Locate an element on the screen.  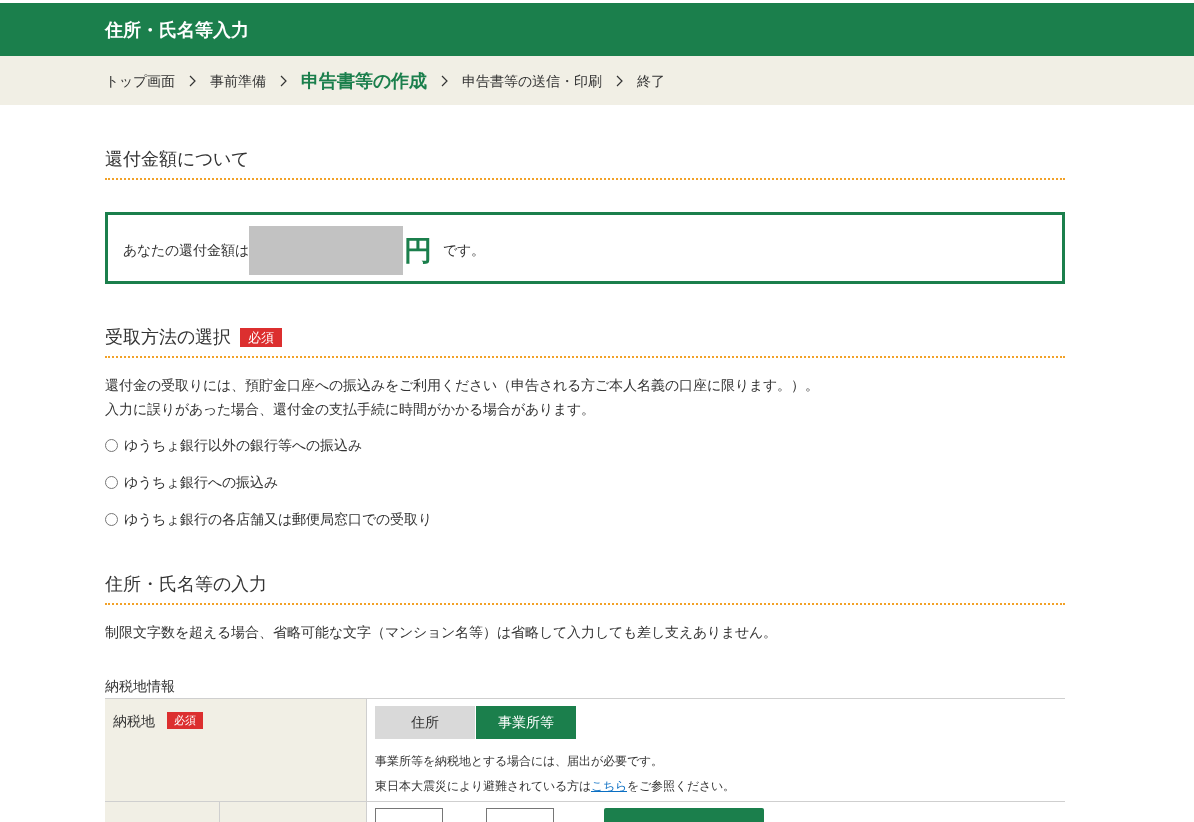
body-text: 還付金の受取りには、預貯金口座への振込みをご利用ください（申告される方ご本人名義の口座に限ります。）。 is located at coordinates (462, 385).